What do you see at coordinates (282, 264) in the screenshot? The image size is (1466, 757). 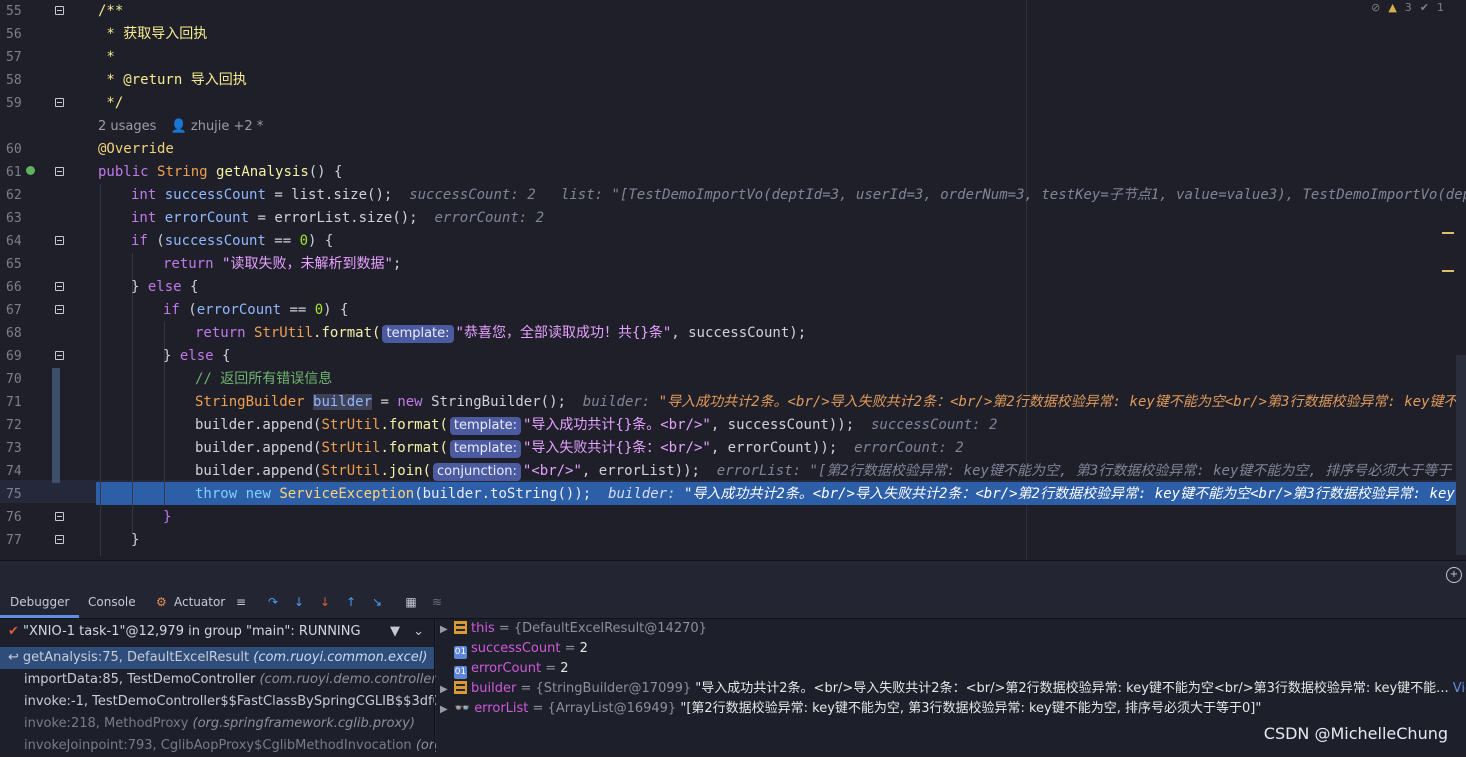 I see `code-line-65: return "读取失败，未解析到数据";` at bounding box center [282, 264].